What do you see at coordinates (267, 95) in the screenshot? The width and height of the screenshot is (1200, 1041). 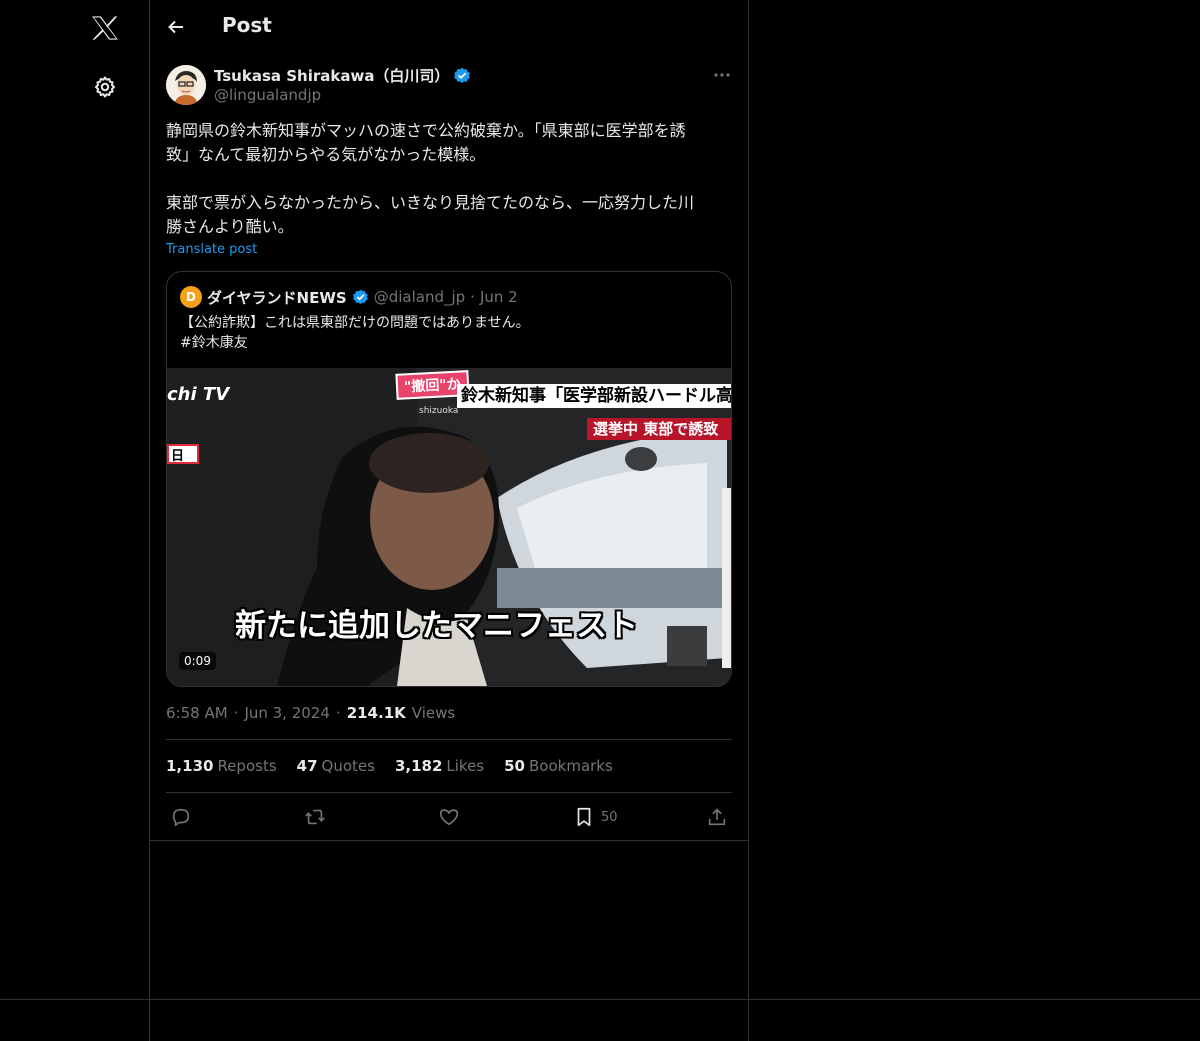 I see `author-handle: @lingualandjp` at bounding box center [267, 95].